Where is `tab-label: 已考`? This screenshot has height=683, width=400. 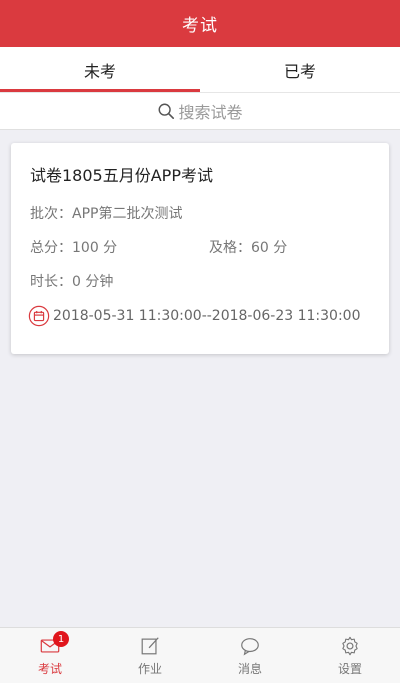
tab-label: 已考 is located at coordinates (299, 71).